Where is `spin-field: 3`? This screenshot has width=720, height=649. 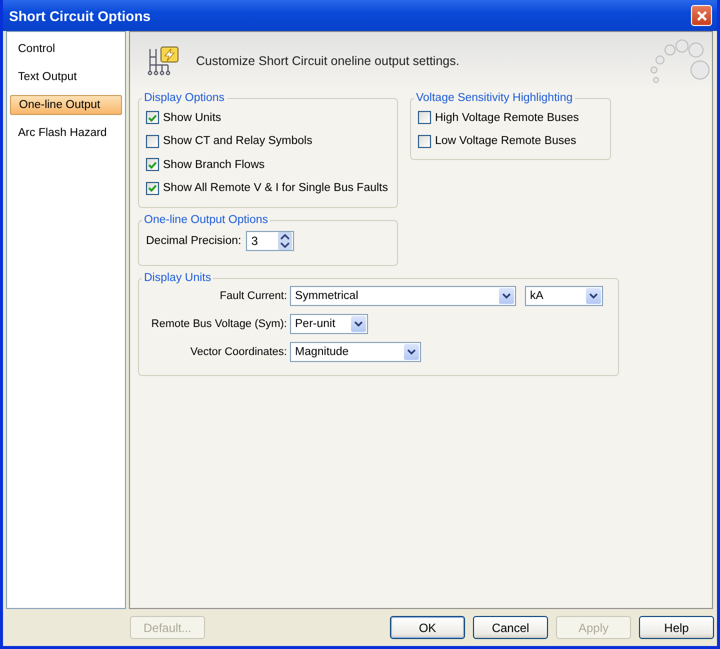 spin-field: 3 is located at coordinates (270, 241).